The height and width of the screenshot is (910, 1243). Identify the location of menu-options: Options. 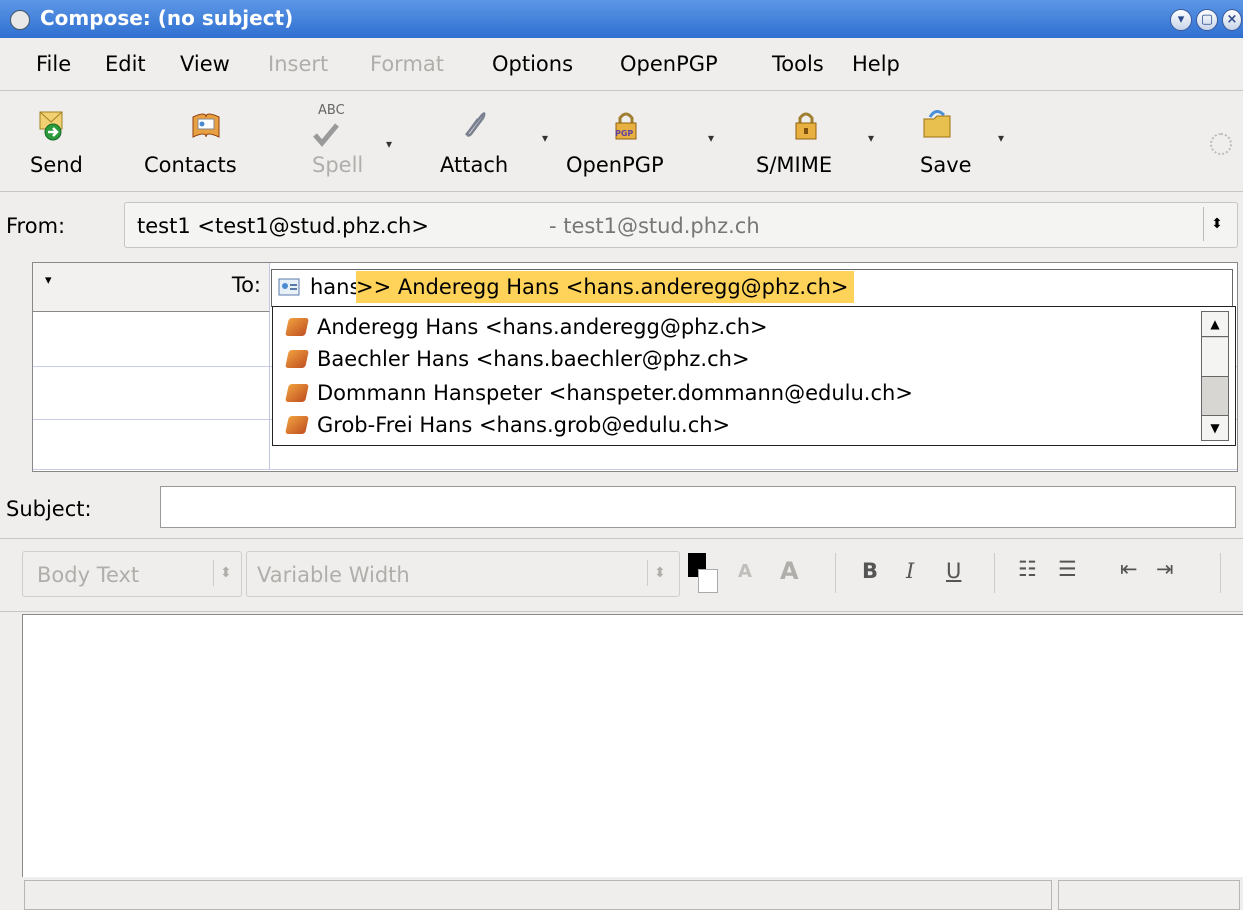
(532, 64).